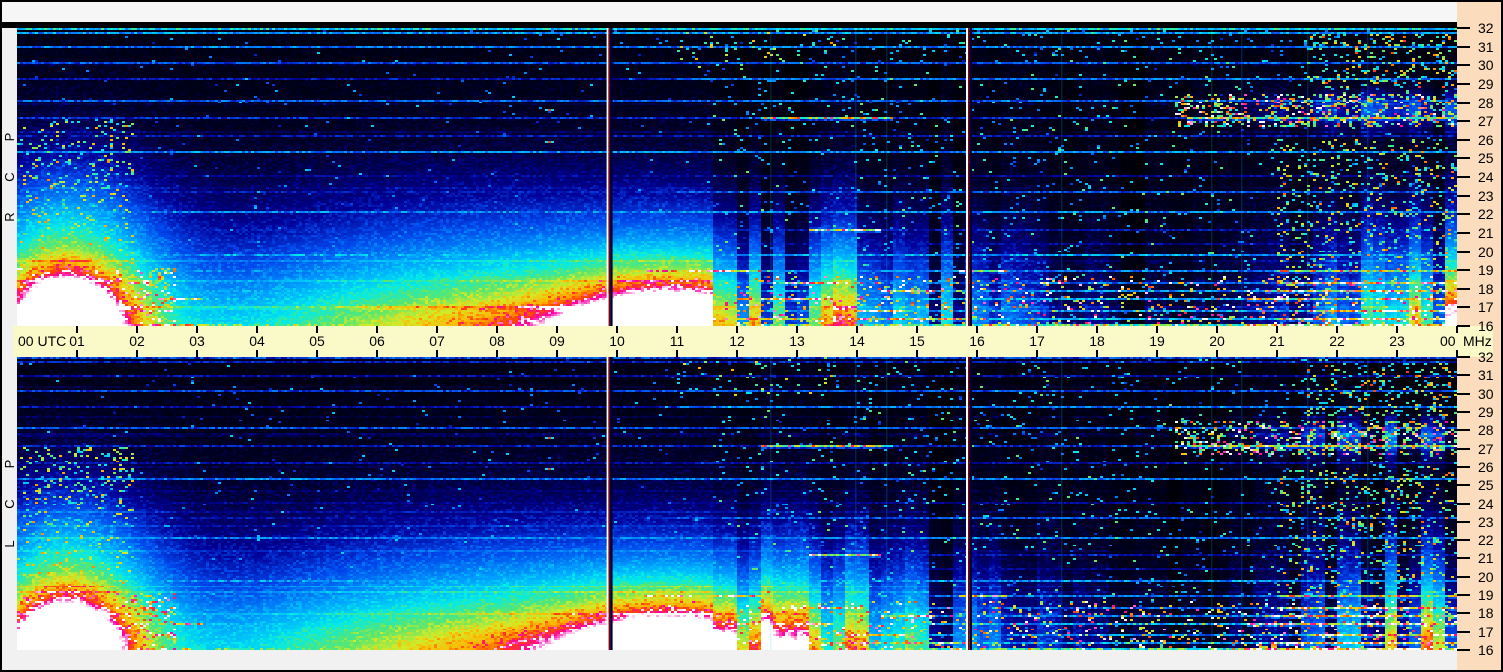 The height and width of the screenshot is (672, 1503). Describe the element at coordinates (1486, 270) in the screenshot. I see `freq-tick-label: 19` at that location.